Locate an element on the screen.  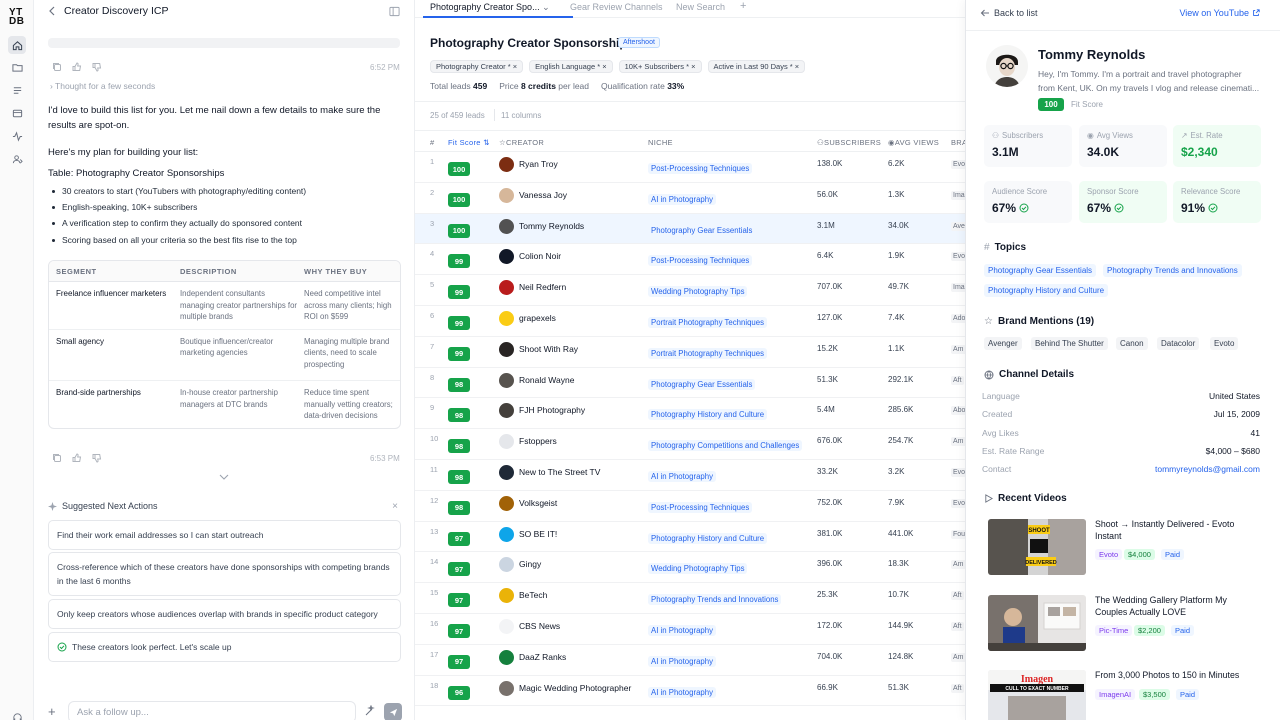
sidebar-toggle-icon is located at coordinates (394, 11).